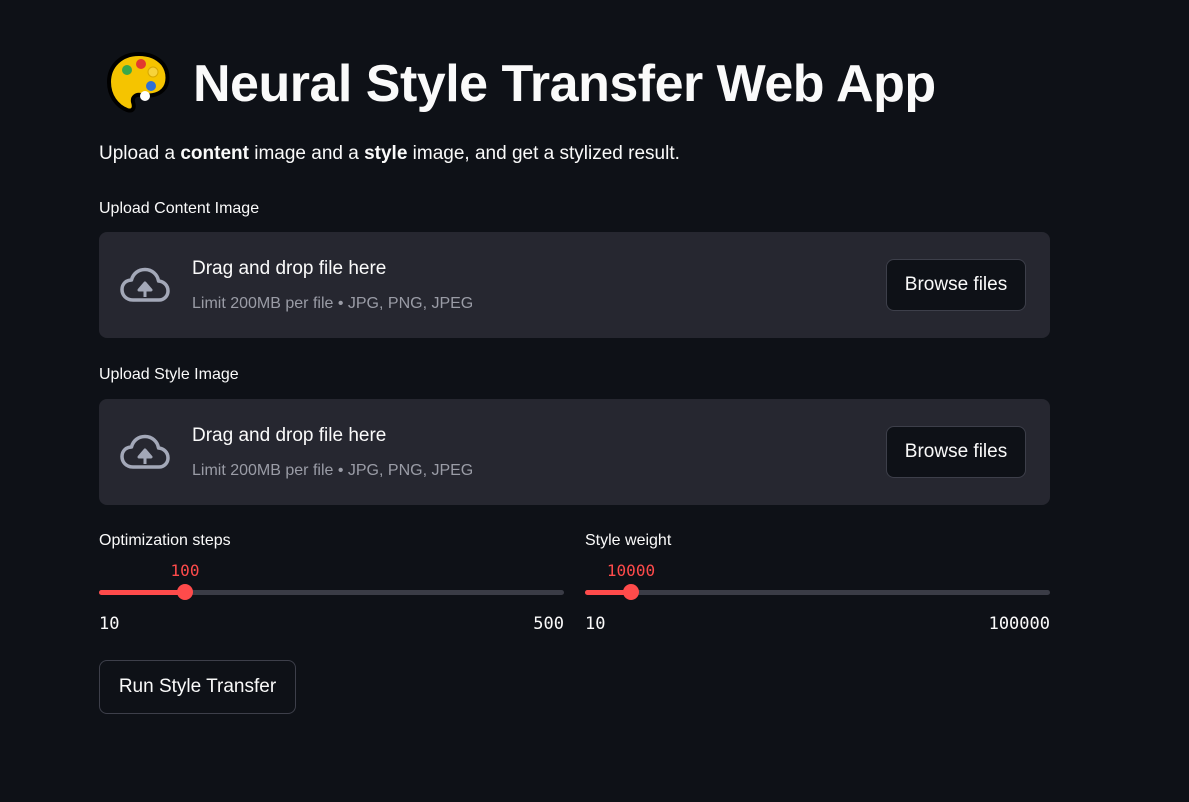 This screenshot has height=802, width=1189. What do you see at coordinates (631, 570) in the screenshot?
I see `style-weight-slider-value: 10000` at bounding box center [631, 570].